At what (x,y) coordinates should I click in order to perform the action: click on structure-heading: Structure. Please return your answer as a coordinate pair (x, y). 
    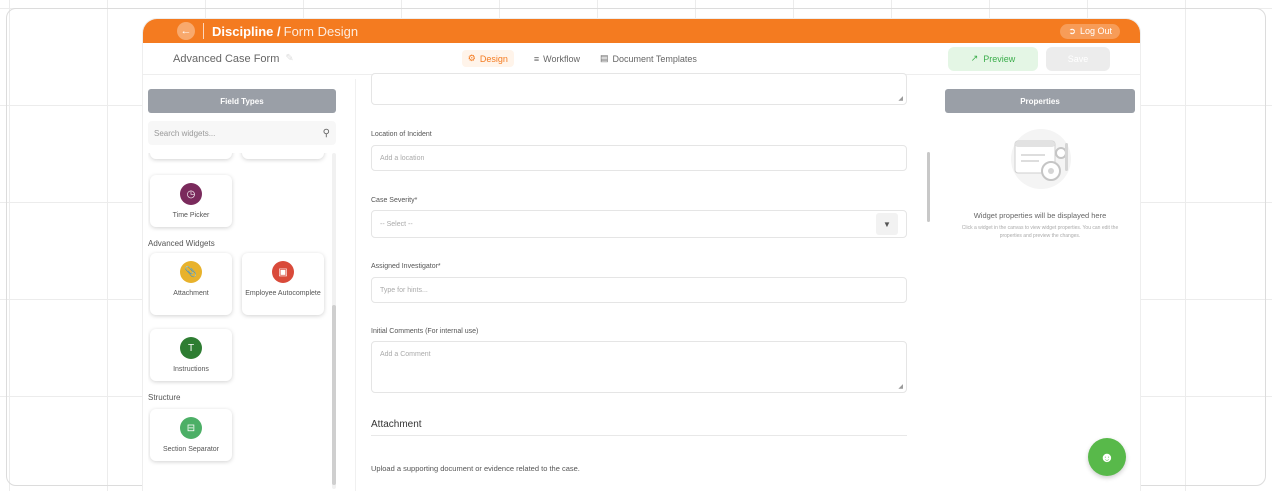
    Looking at the image, I should click on (164, 397).